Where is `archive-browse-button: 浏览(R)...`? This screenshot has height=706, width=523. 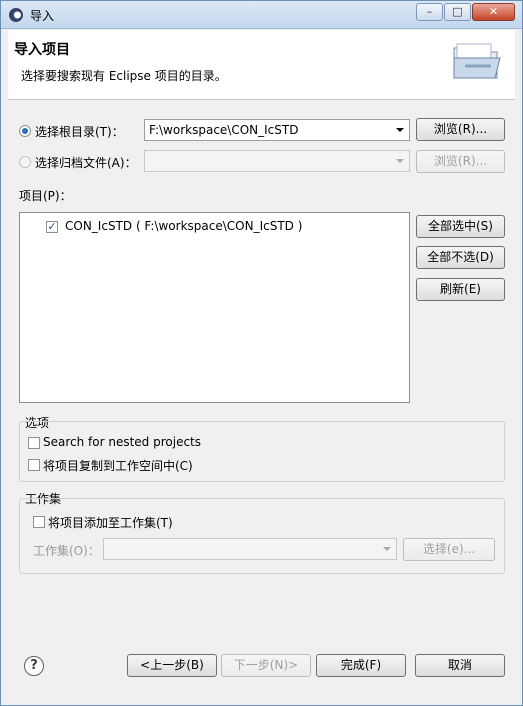
archive-browse-button: 浏览(R)... is located at coordinates (460, 161).